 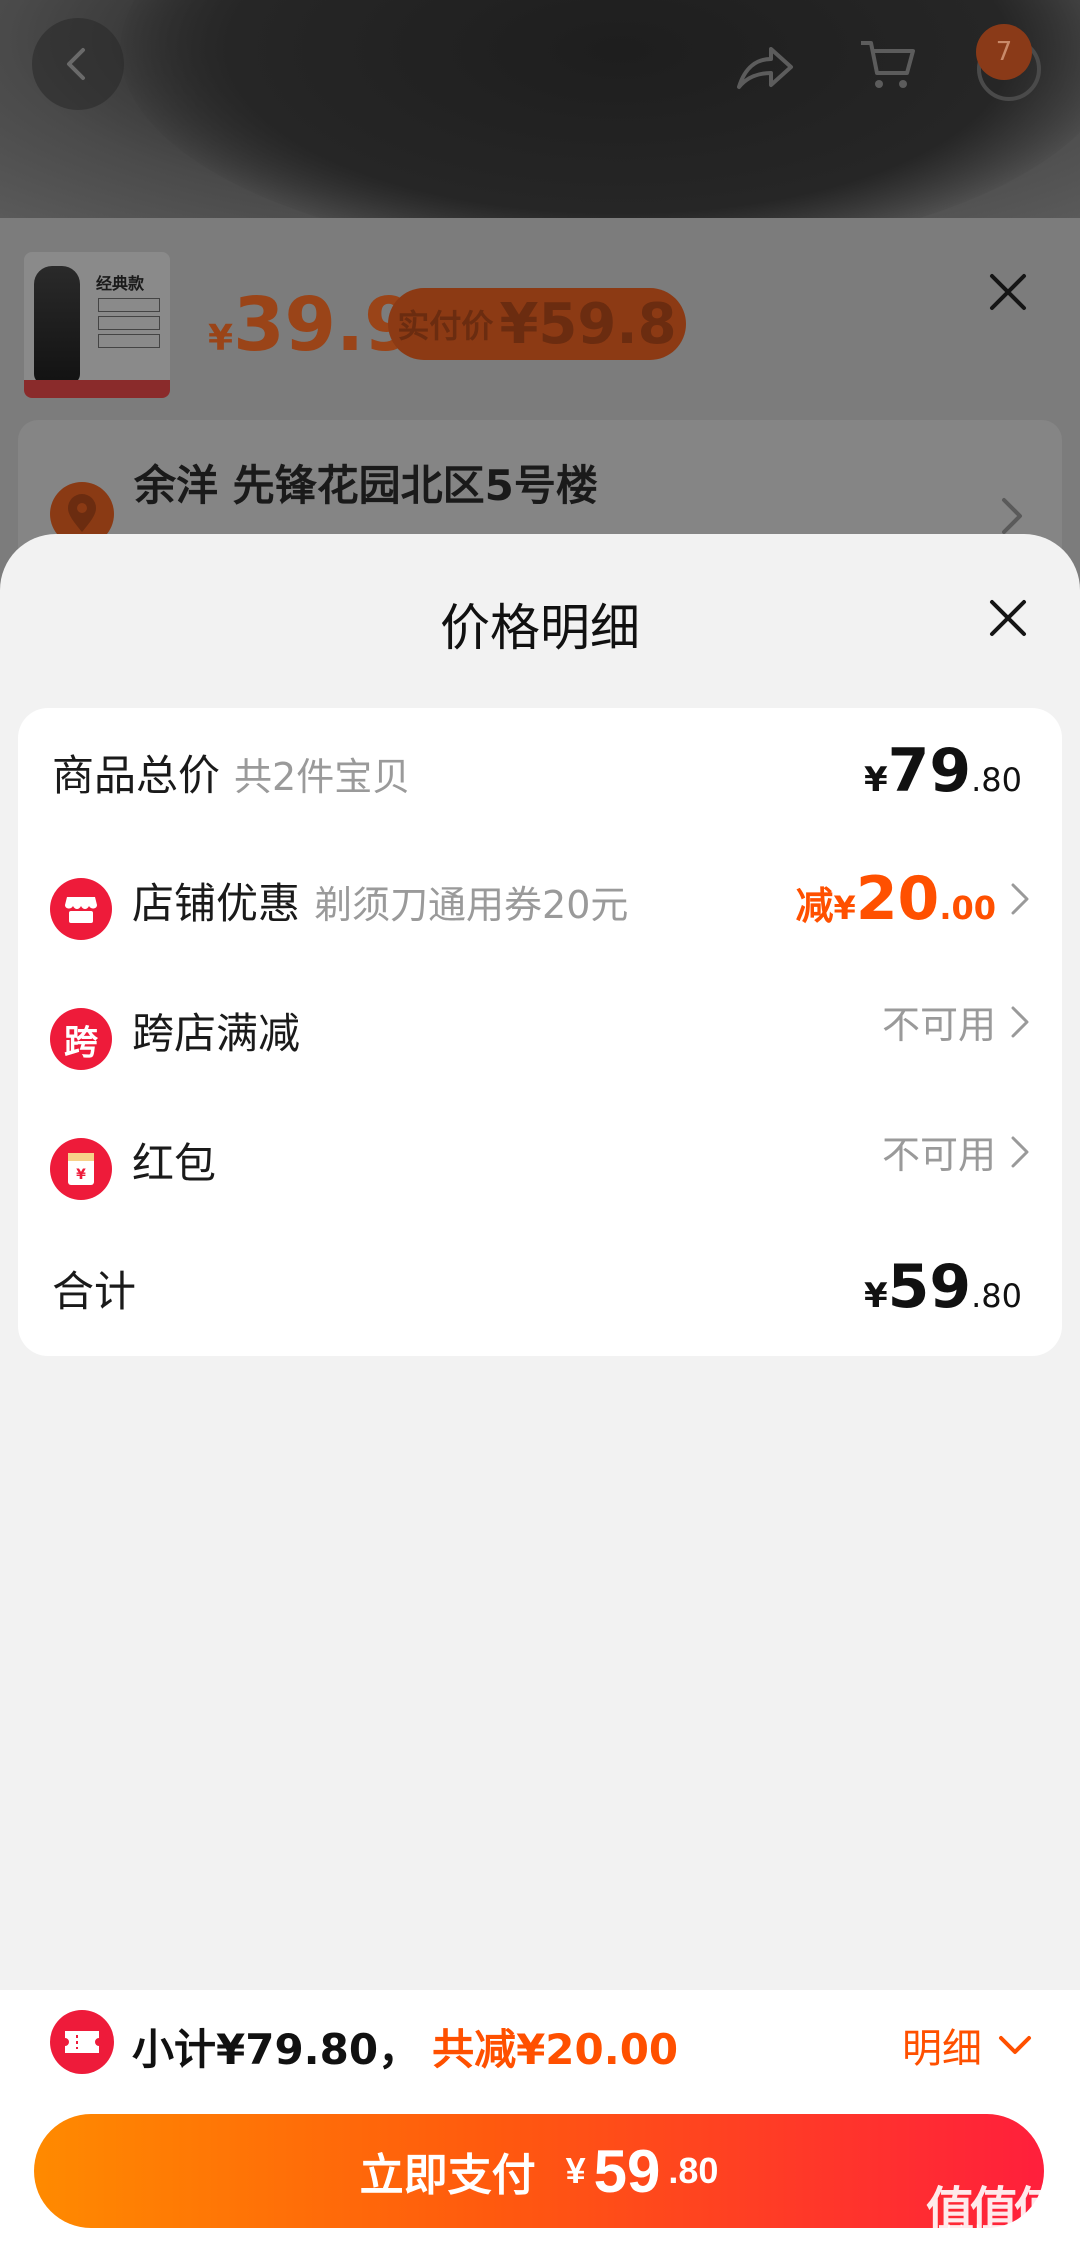 I want to click on row-label: 红包, so click(x=174, y=1163).